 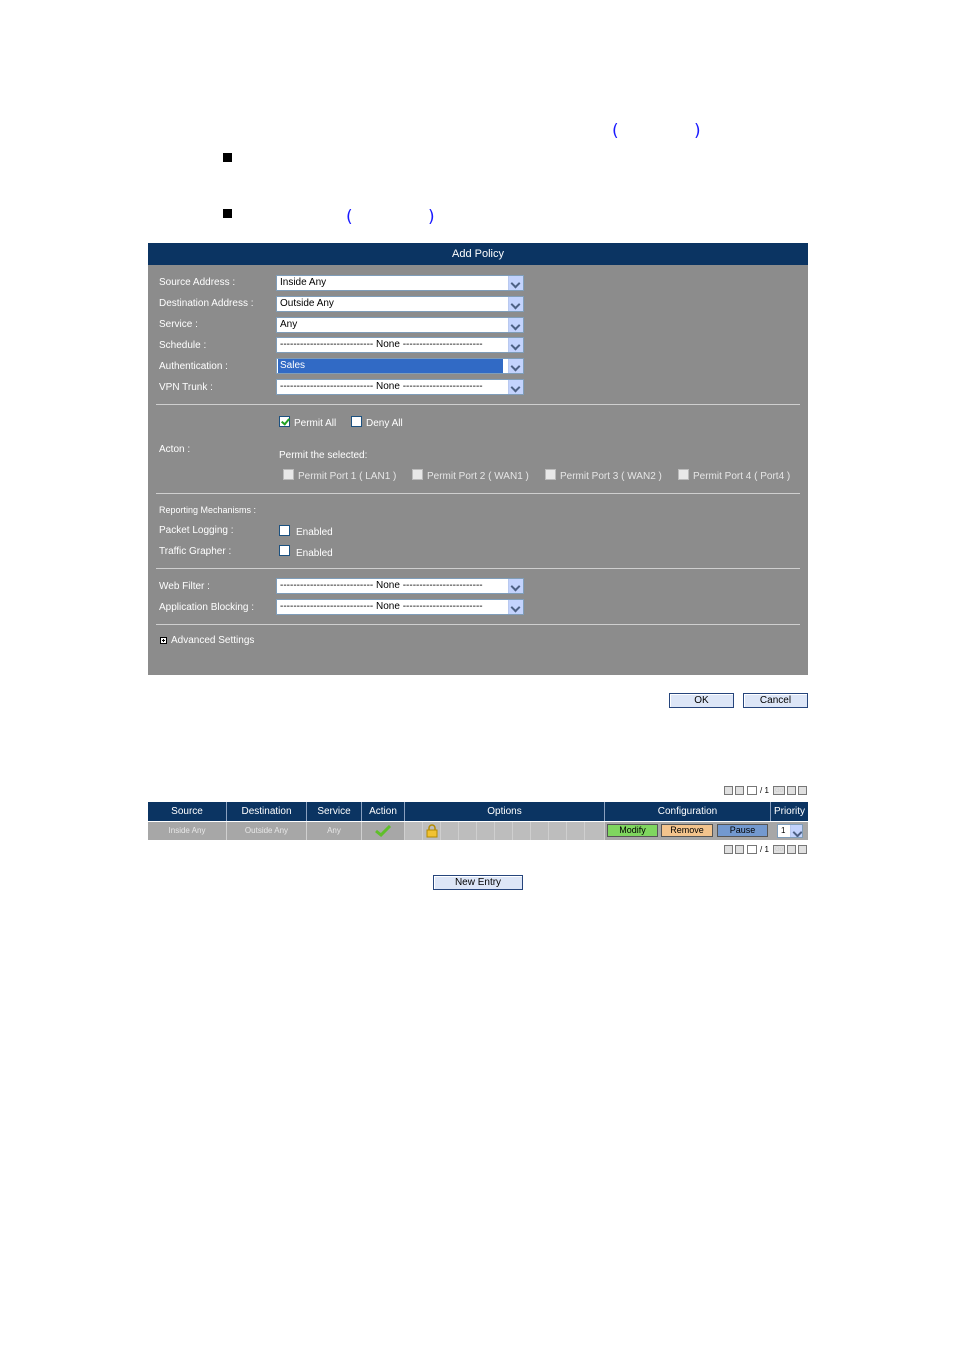 I want to click on expand-plus-icon, so click(x=163, y=640).